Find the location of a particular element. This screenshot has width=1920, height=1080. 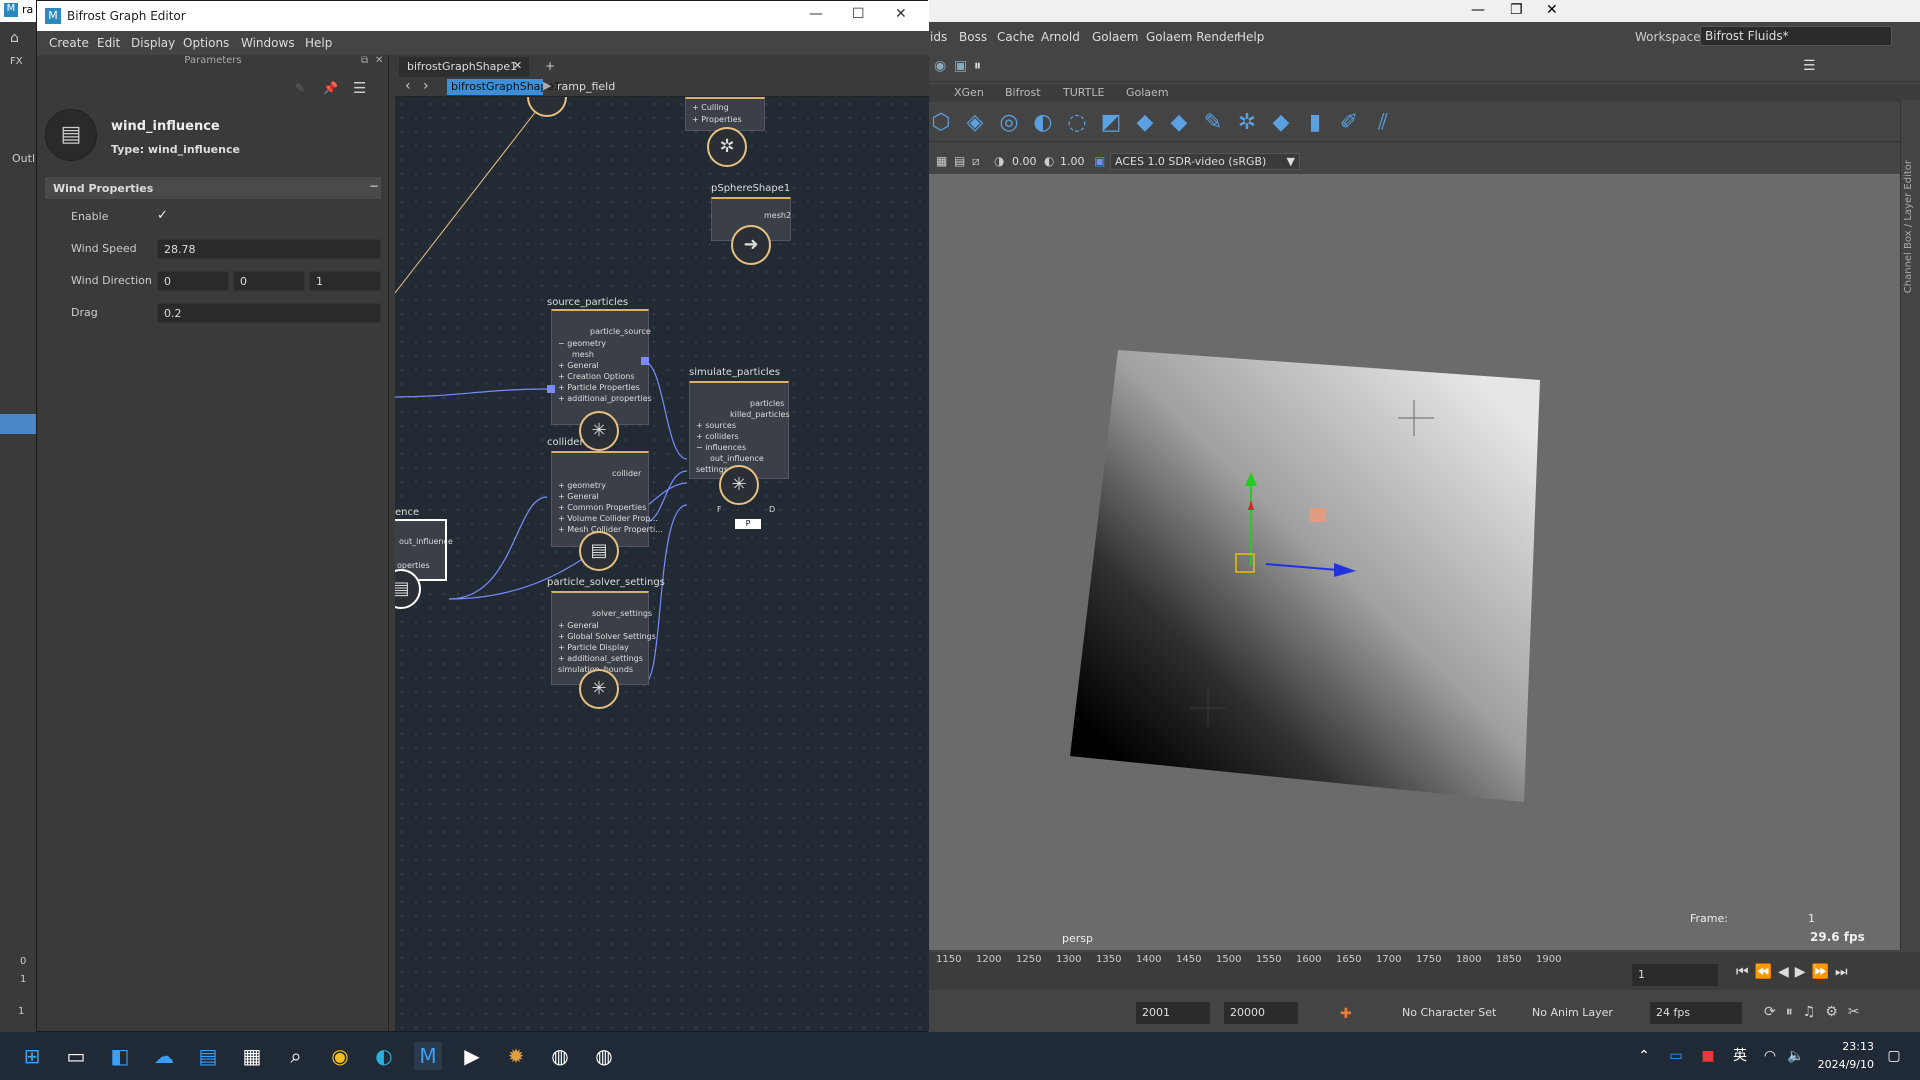

exposure-value: 0.00 is located at coordinates (1024, 161).